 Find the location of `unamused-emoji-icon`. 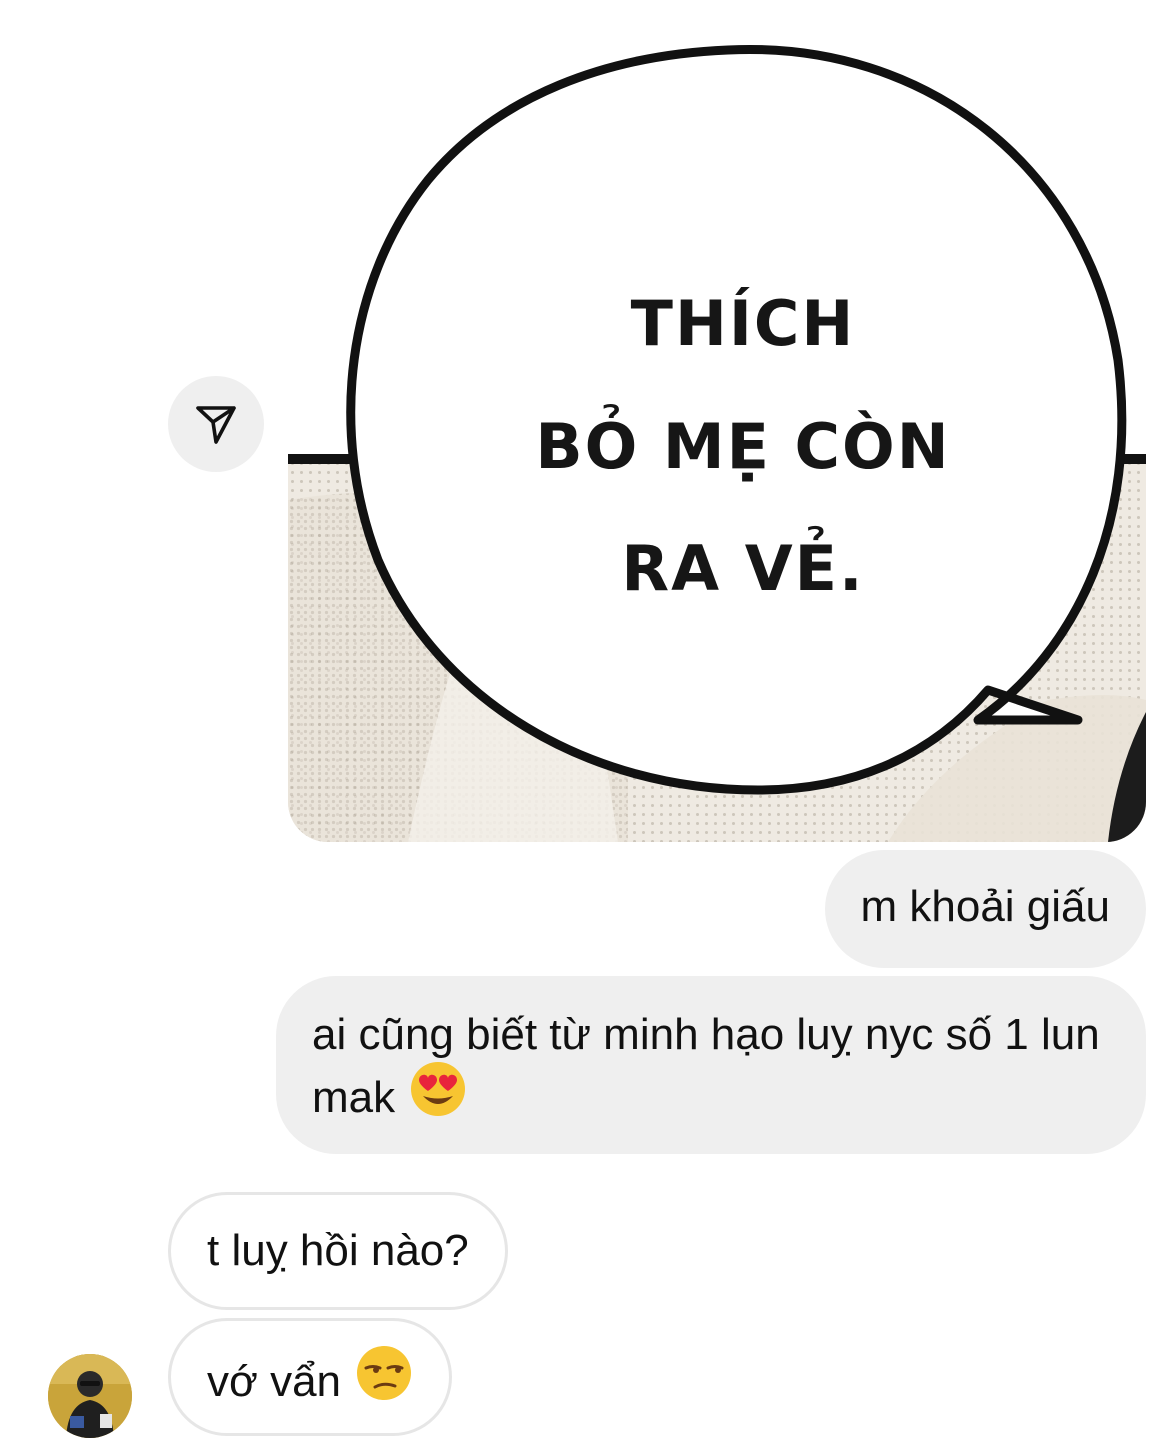

unamused-emoji-icon is located at coordinates (384, 1380).